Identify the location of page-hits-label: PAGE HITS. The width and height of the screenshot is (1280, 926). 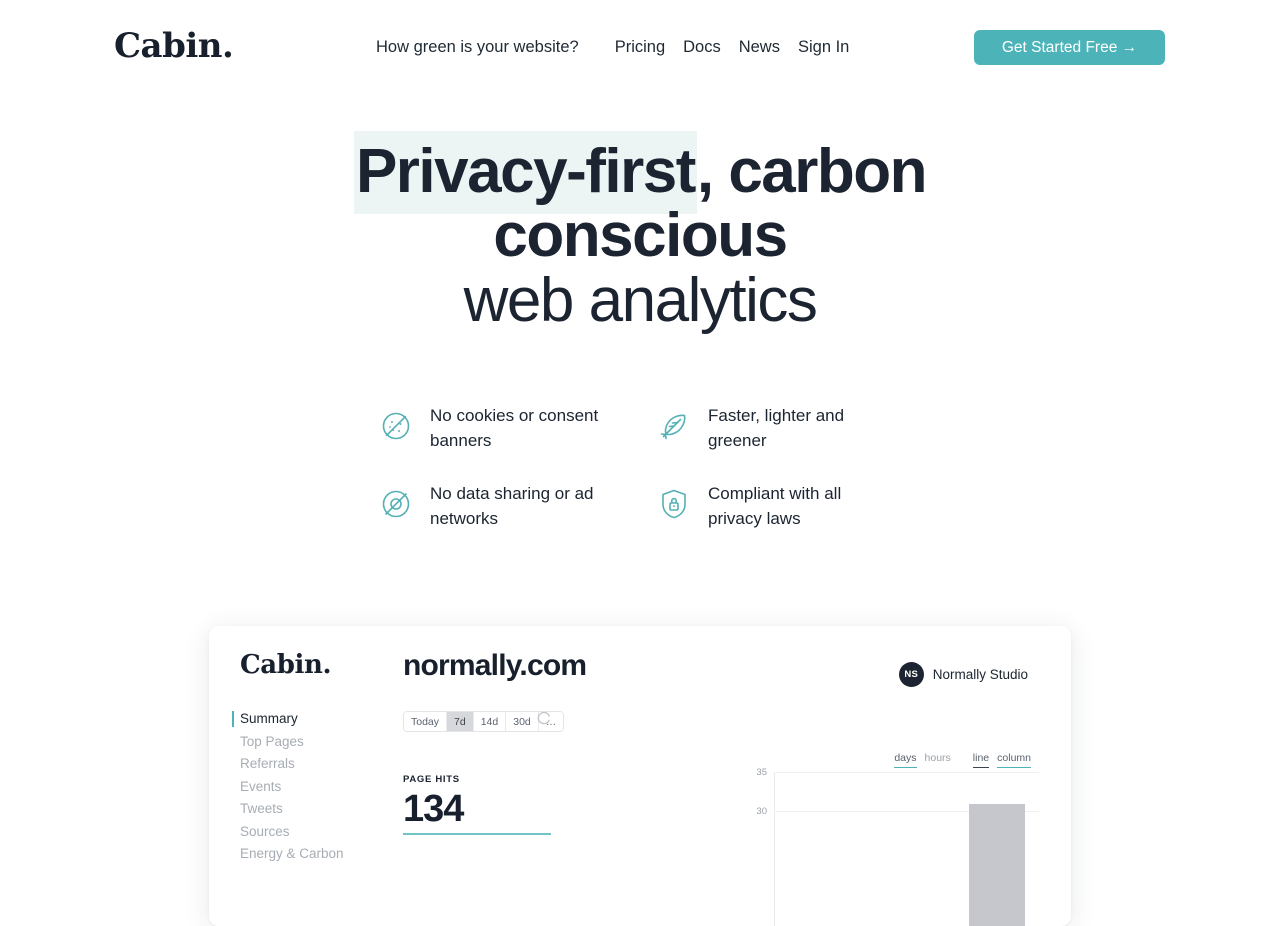
(431, 779).